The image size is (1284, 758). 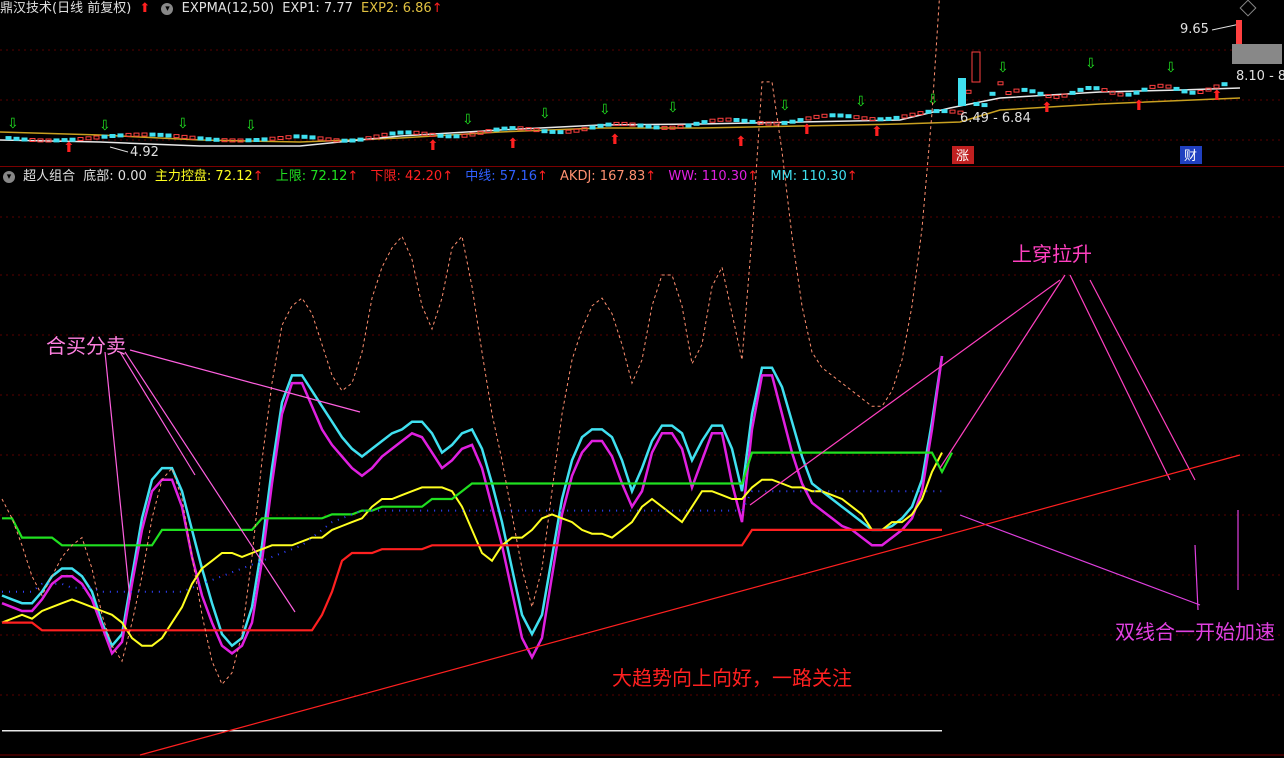 I want to click on price-range2-label: 8.10 - 8, so click(x=1260, y=76).